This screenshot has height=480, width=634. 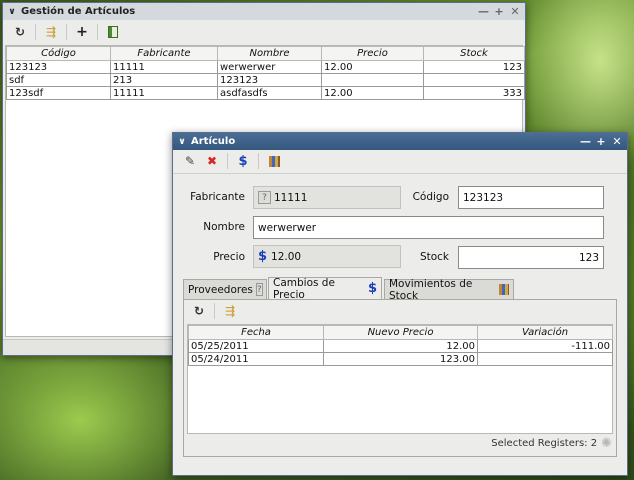 What do you see at coordinates (400, 311) in the screenshot?
I see `sub-toolbar: ↻ ⇶` at bounding box center [400, 311].